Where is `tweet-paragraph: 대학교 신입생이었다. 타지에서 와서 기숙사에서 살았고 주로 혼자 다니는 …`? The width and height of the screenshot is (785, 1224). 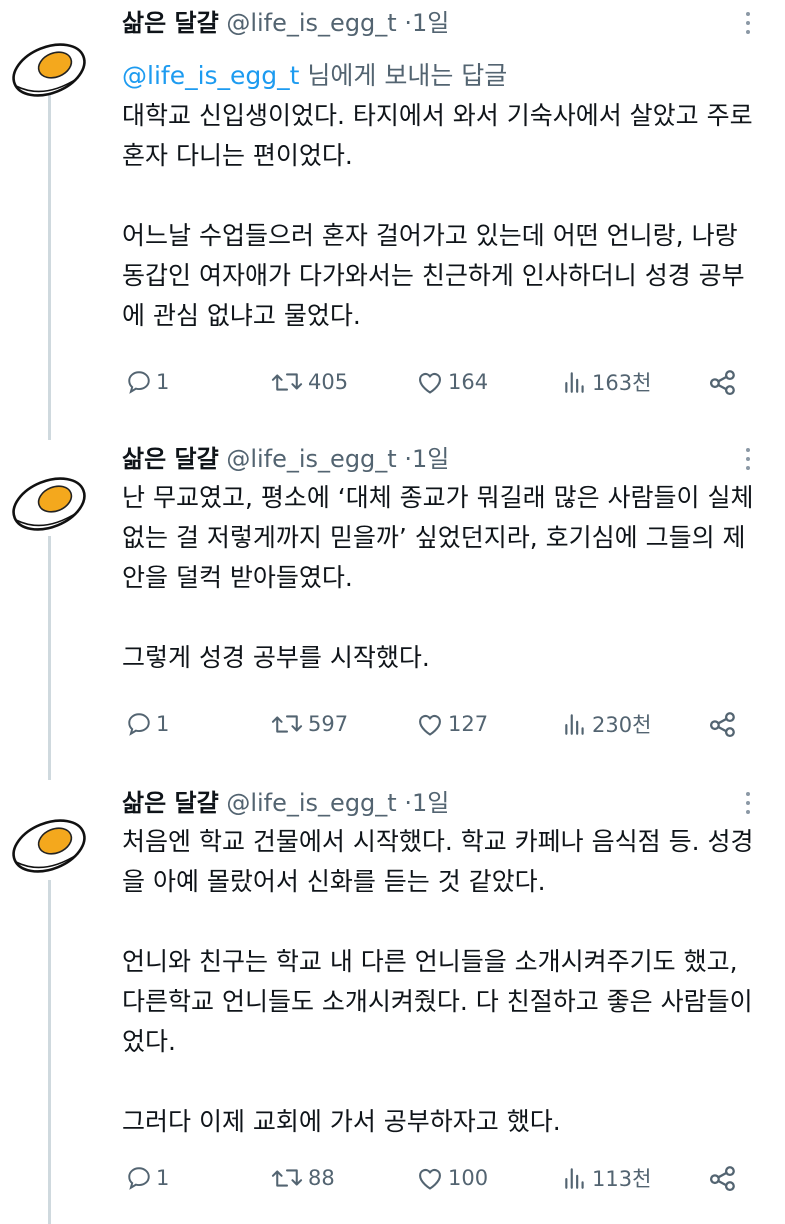 tweet-paragraph: 대학교 신입생이었다. 타지에서 와서 기숙사에서 살았고 주로 혼자 다니는 … is located at coordinates (437, 135).